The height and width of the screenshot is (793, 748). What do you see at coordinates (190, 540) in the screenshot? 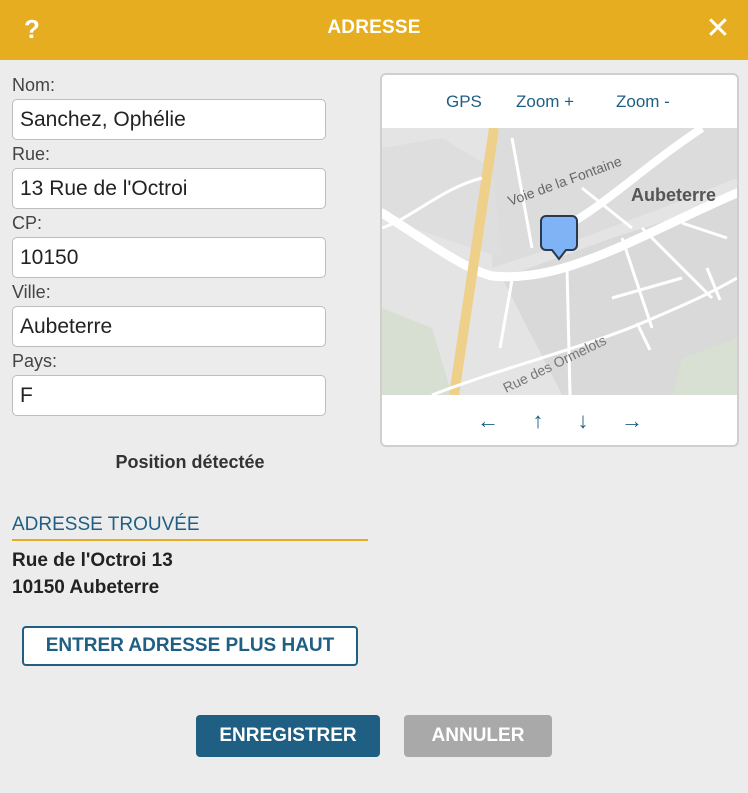
I see `found-address-divider` at bounding box center [190, 540].